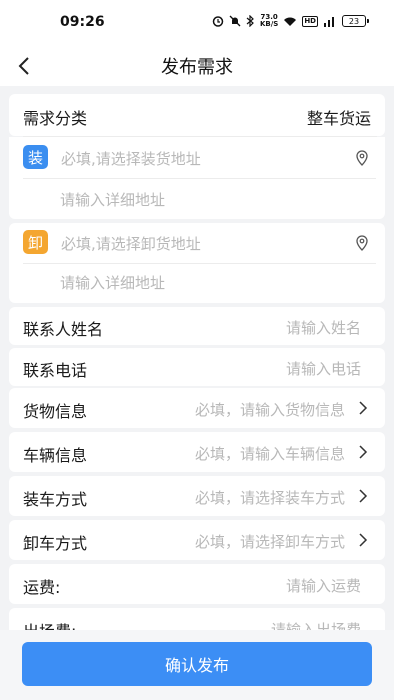 This screenshot has width=394, height=700. I want to click on nav-bar: 发布需求, so click(197, 66).